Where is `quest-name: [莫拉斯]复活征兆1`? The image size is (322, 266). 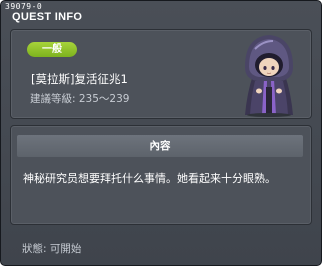 quest-name: [莫拉斯]复活征兆1 is located at coordinates (79, 79).